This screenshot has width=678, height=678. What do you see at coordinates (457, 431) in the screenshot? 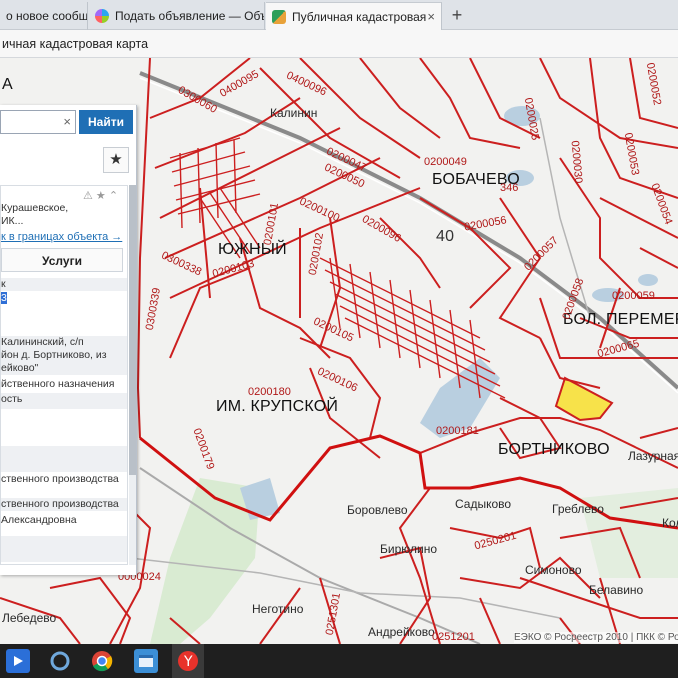
I see `parcel-number: 0200181` at bounding box center [457, 431].